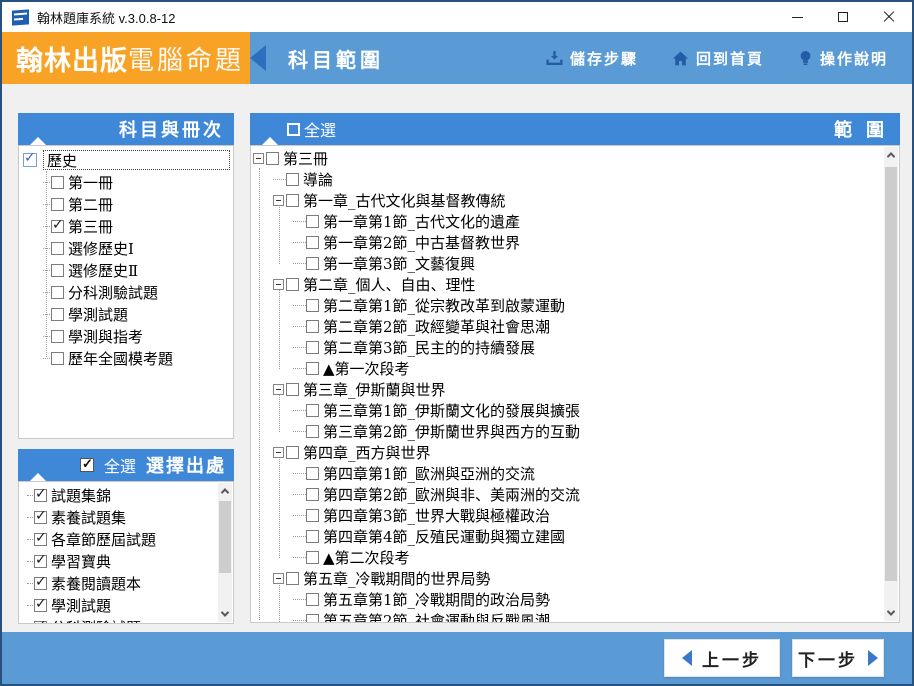 The height and width of the screenshot is (686, 914). Describe the element at coordinates (119, 583) in the screenshot. I see `source-item: 素養閱讀題本` at that location.